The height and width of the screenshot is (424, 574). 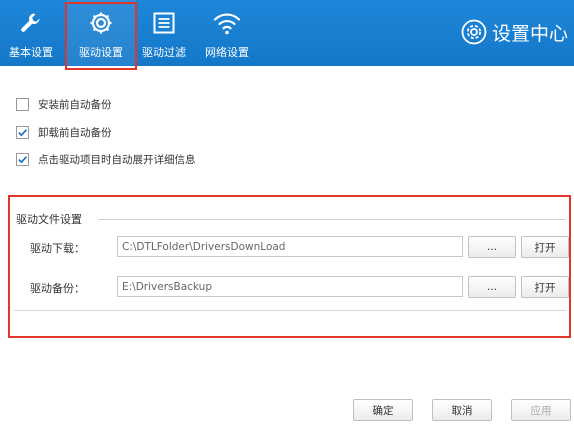 What do you see at coordinates (164, 23) in the screenshot?
I see `list-icon` at bounding box center [164, 23].